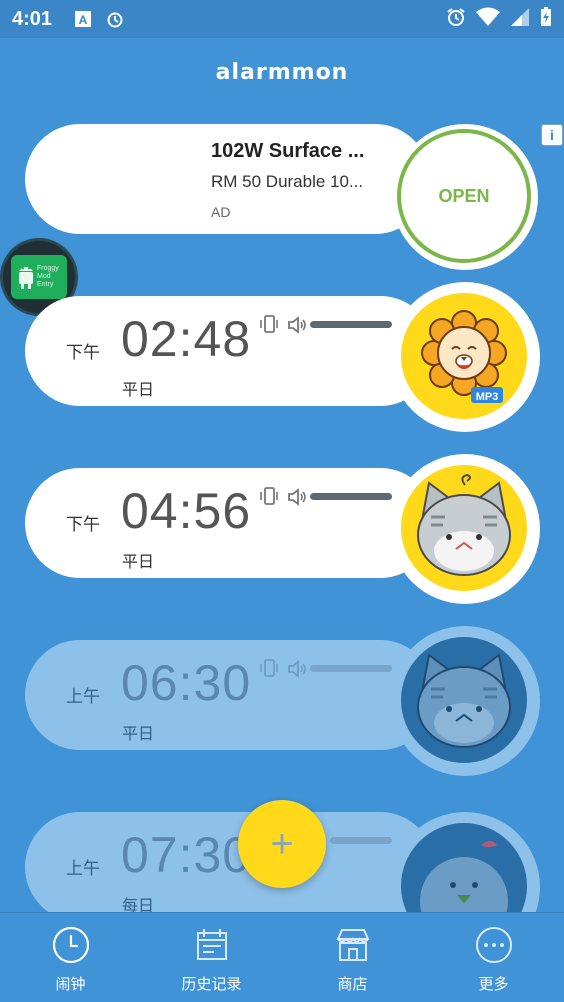 Image resolution: width=564 pixels, height=1002 pixels. I want to click on wifi-icon, so click(488, 19).